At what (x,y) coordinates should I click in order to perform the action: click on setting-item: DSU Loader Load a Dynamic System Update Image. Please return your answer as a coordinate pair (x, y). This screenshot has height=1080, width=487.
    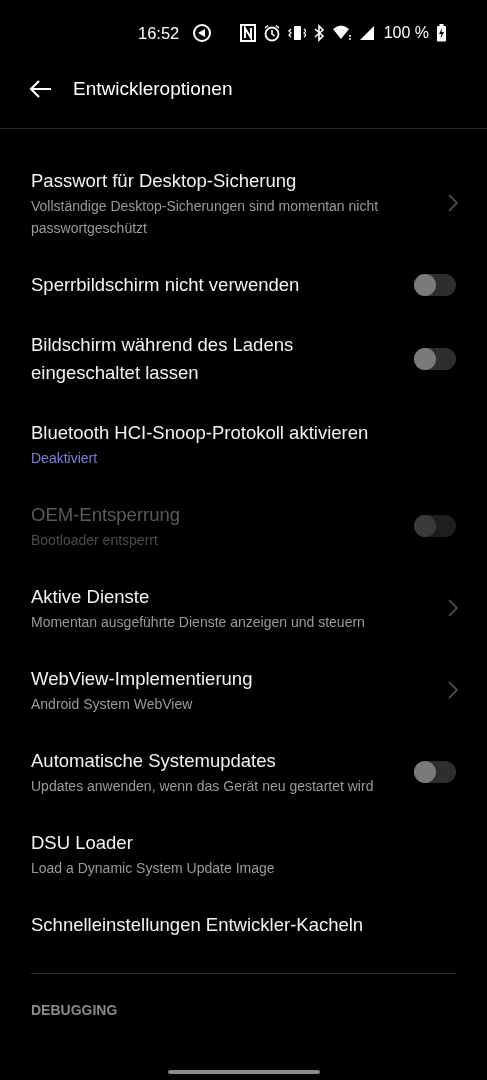
    Looking at the image, I should click on (243, 854).